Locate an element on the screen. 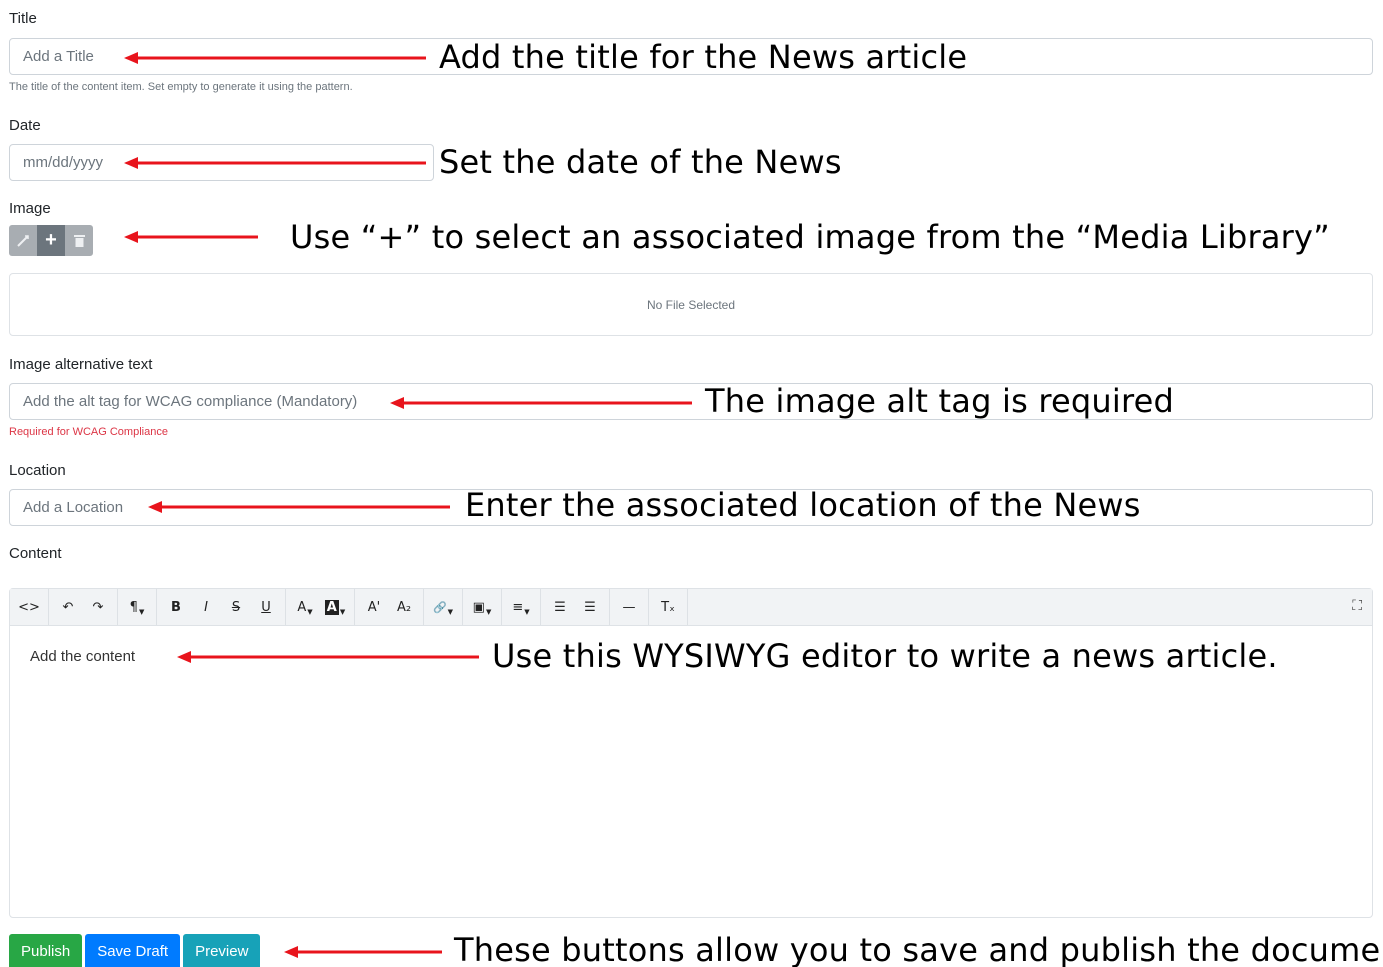 This screenshot has height=967, width=1383. subscript-icon: A₂ is located at coordinates (404, 607).